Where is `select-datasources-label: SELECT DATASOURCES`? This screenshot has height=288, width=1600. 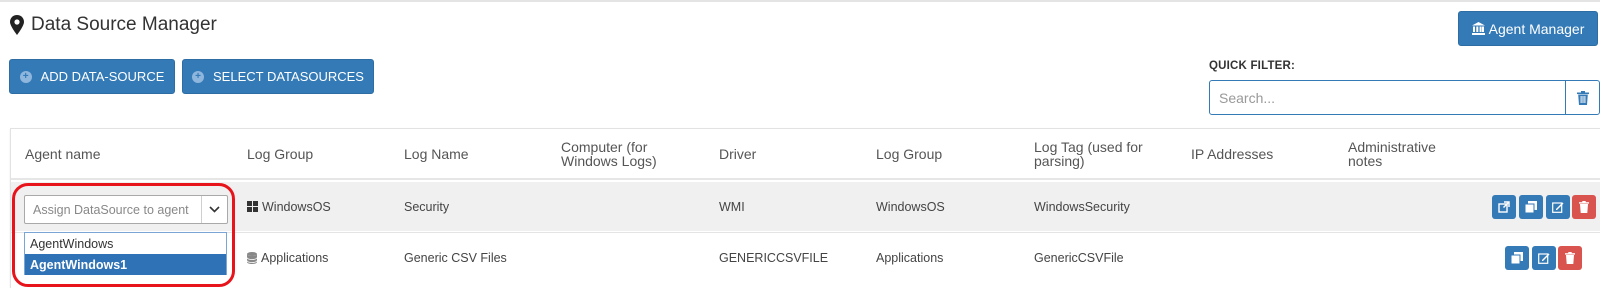
select-datasources-label: SELECT DATASOURCES is located at coordinates (288, 76).